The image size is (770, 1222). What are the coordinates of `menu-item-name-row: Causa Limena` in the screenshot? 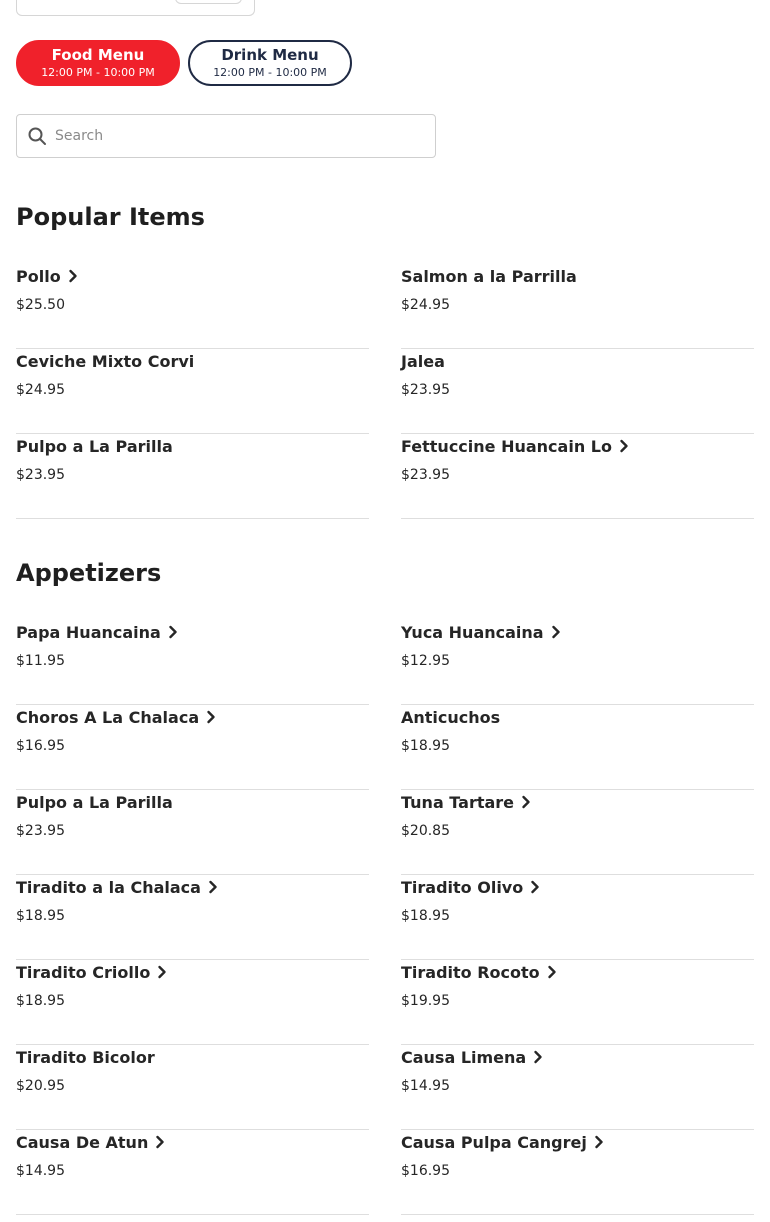 It's located at (472, 1057).